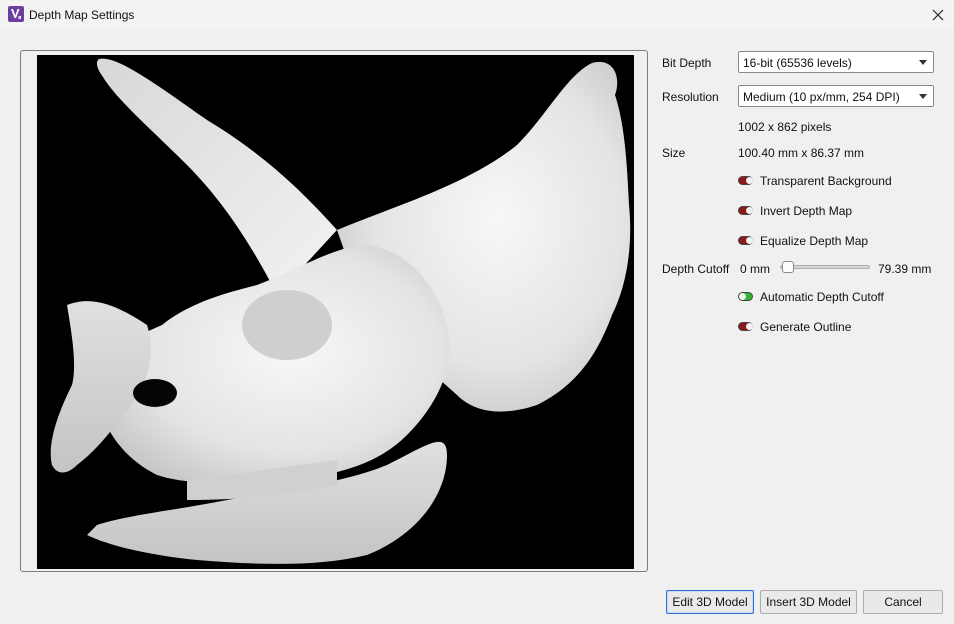  What do you see at coordinates (903, 602) in the screenshot?
I see `cancel-button: Cancel` at bounding box center [903, 602].